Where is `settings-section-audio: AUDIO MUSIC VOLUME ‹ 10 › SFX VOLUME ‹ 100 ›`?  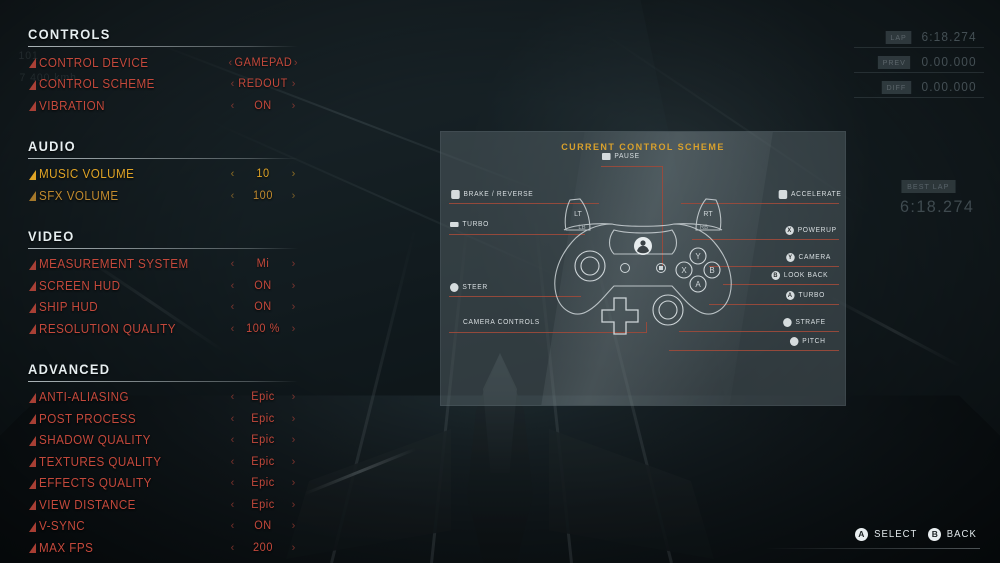
settings-section-audio: AUDIO MUSIC VOLUME ‹ 10 › SFX VOLUME ‹ 100 › is located at coordinates (163, 172).